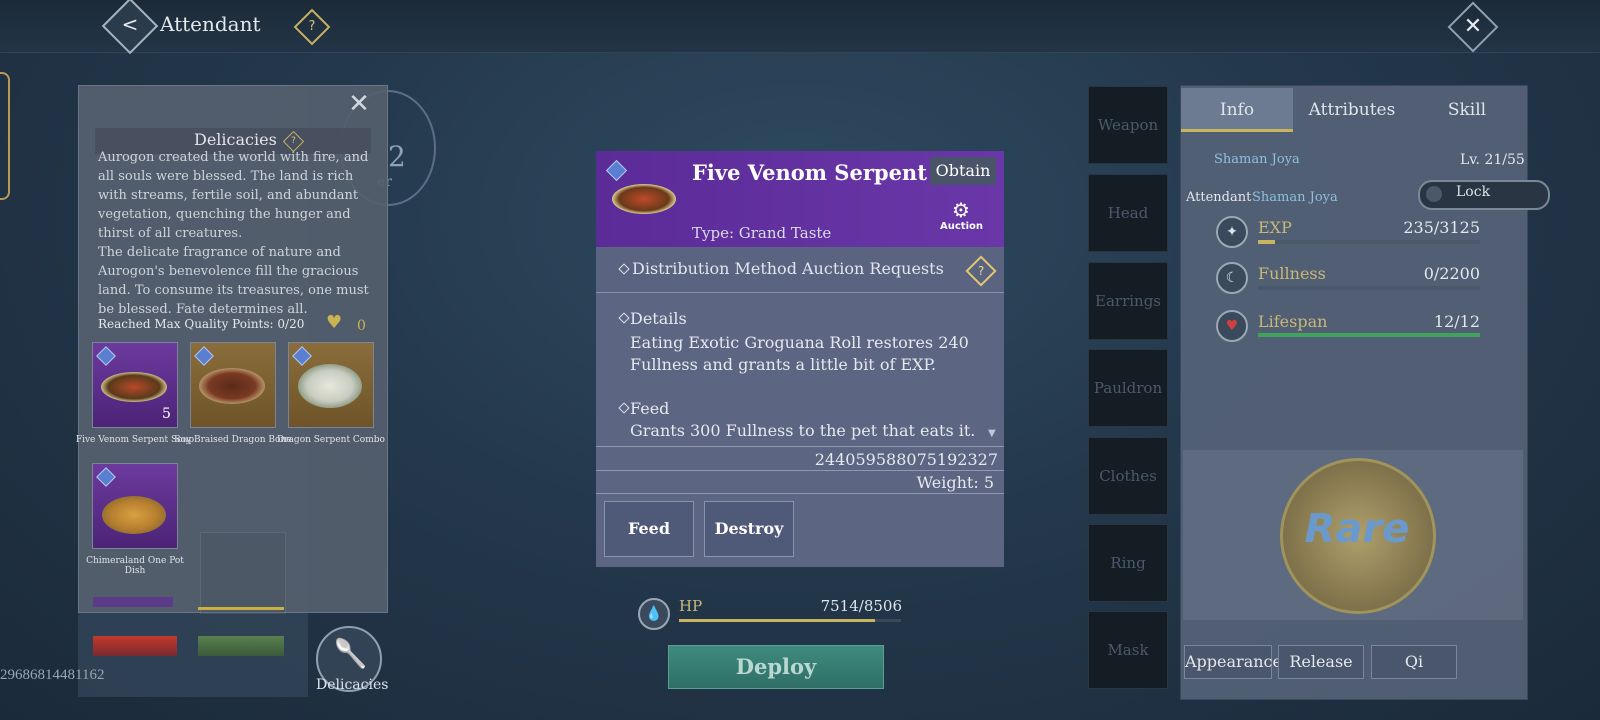 Image resolution: width=1600 pixels, height=720 pixels. Describe the element at coordinates (714, 268) in the screenshot. I see `distribution-label: Distribution Method` at that location.